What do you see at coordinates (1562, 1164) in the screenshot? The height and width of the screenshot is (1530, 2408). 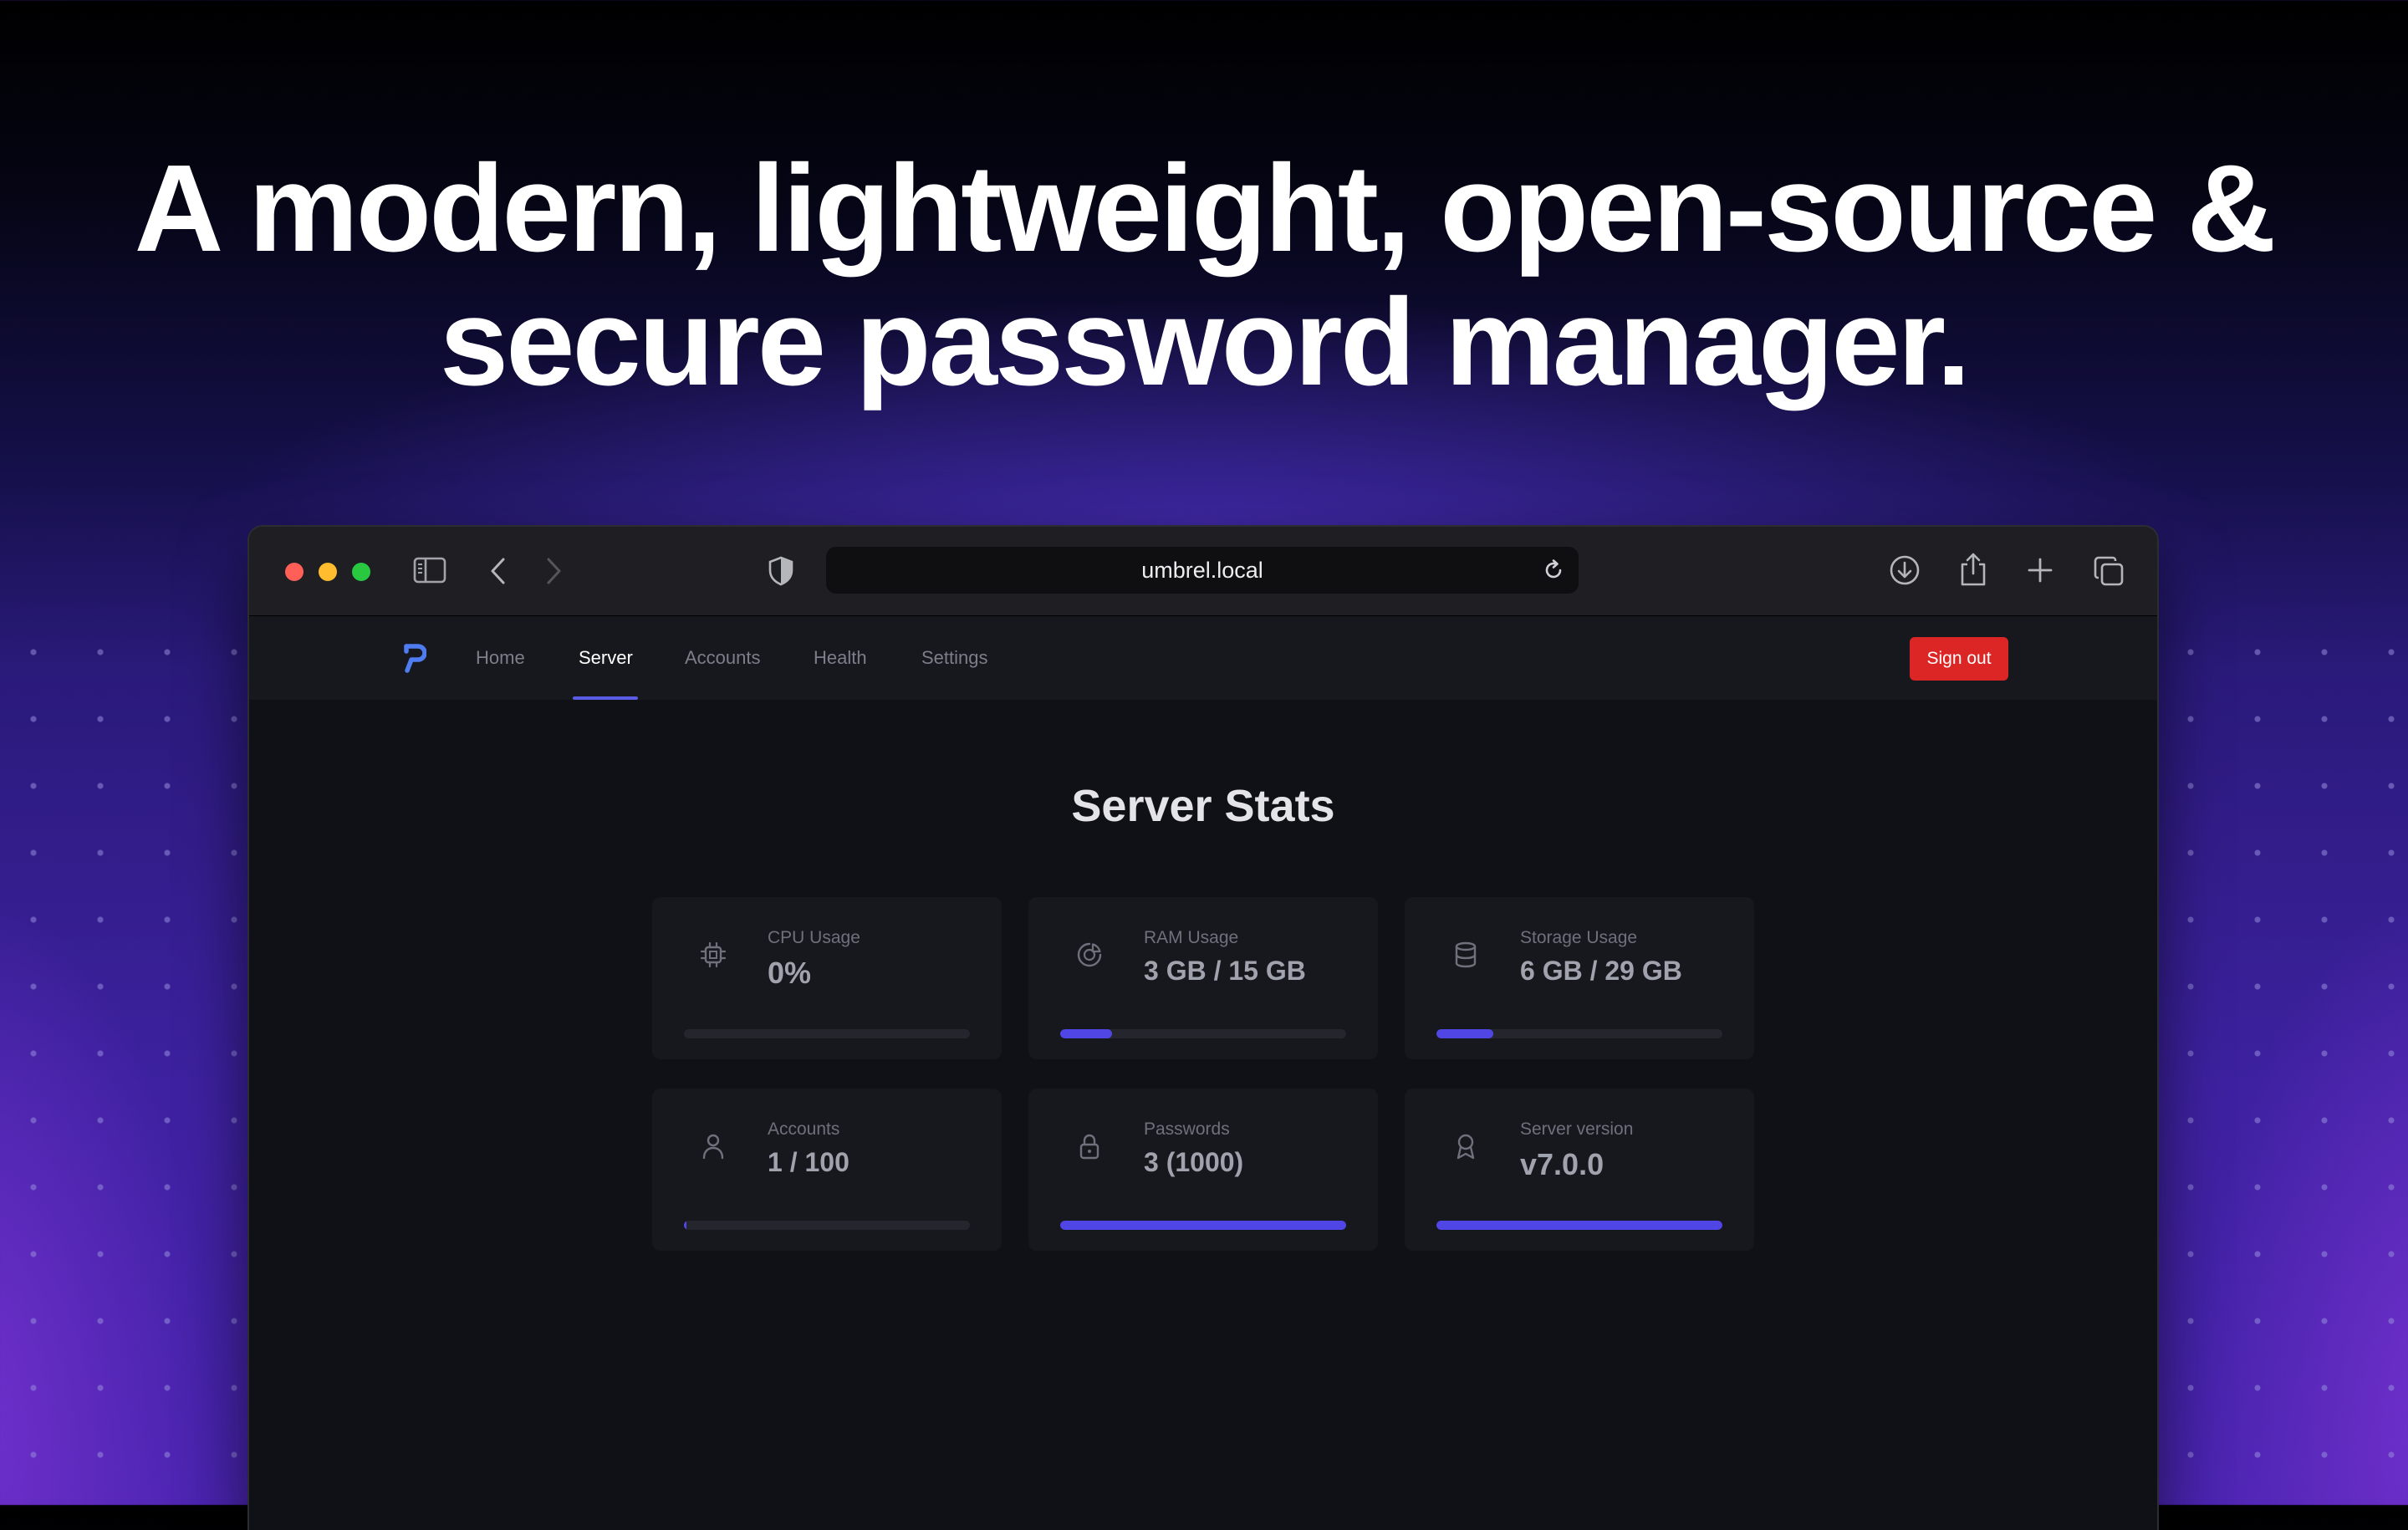 I see `stat-value: v7.0.0` at bounding box center [1562, 1164].